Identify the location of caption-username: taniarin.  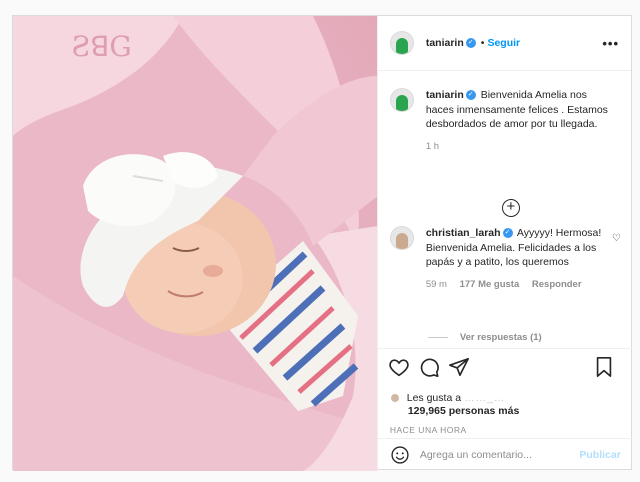
(445, 95).